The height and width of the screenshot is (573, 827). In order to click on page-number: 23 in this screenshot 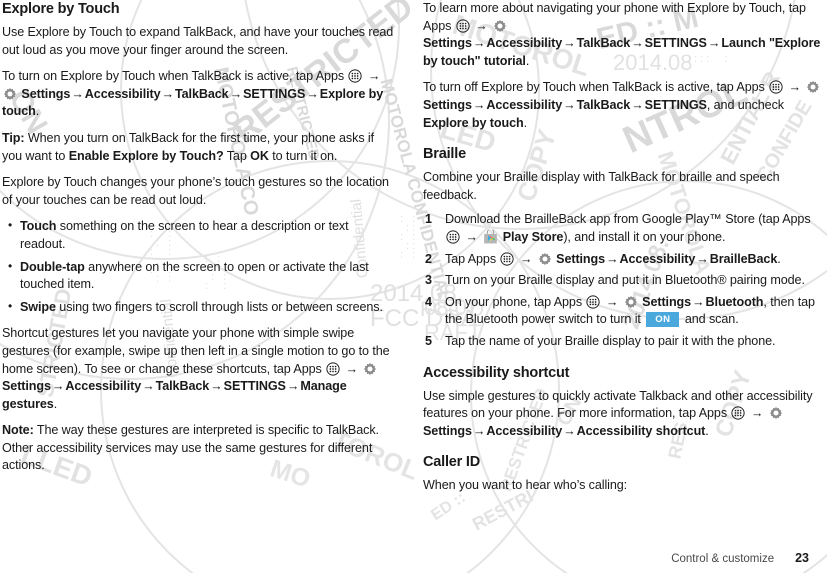, I will do `click(802, 558)`.